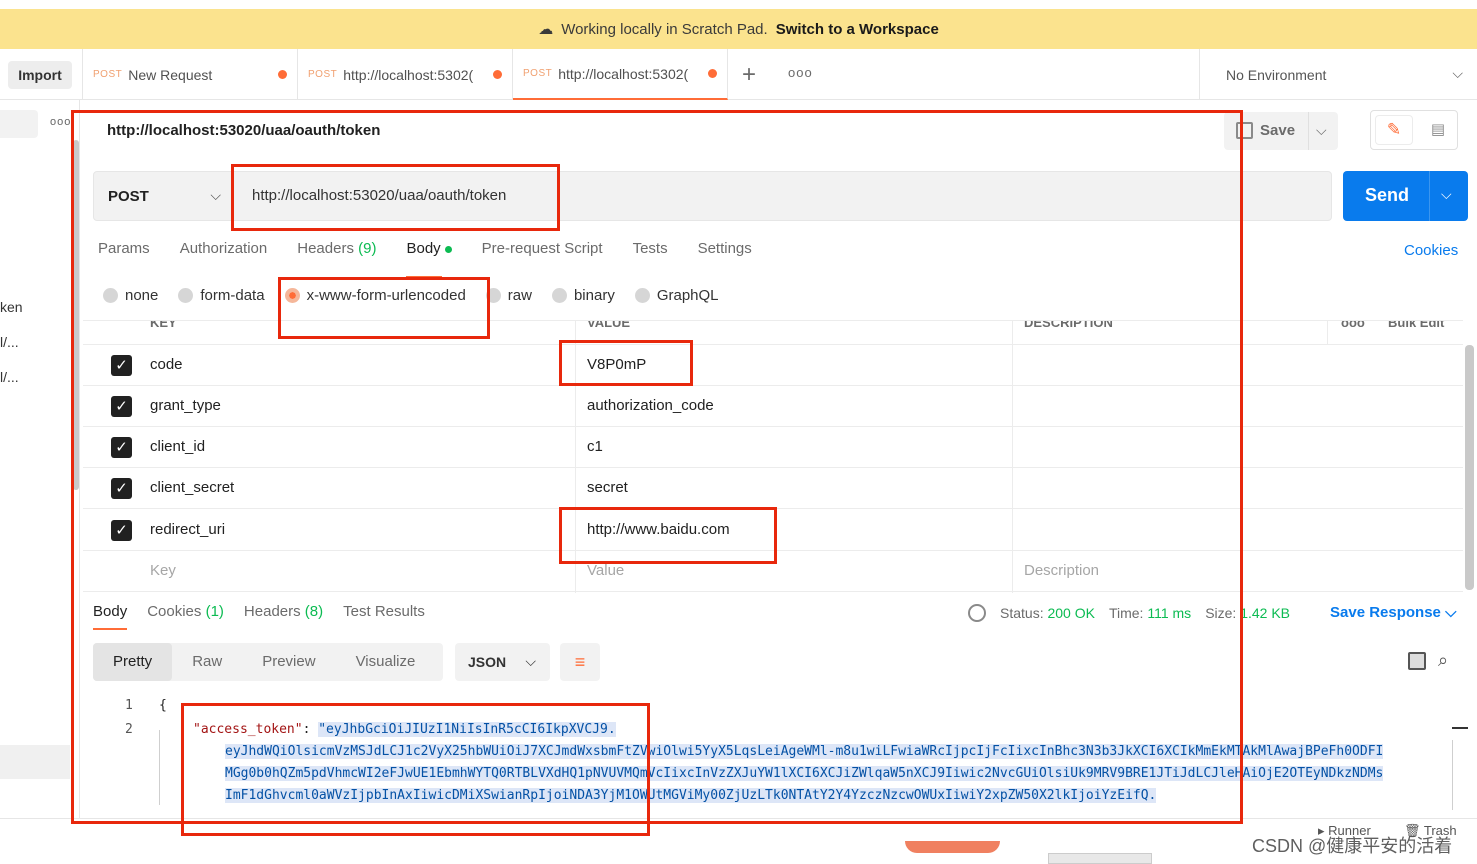  What do you see at coordinates (1353, 325) in the screenshot?
I see `column-options-icon: ooo` at bounding box center [1353, 325].